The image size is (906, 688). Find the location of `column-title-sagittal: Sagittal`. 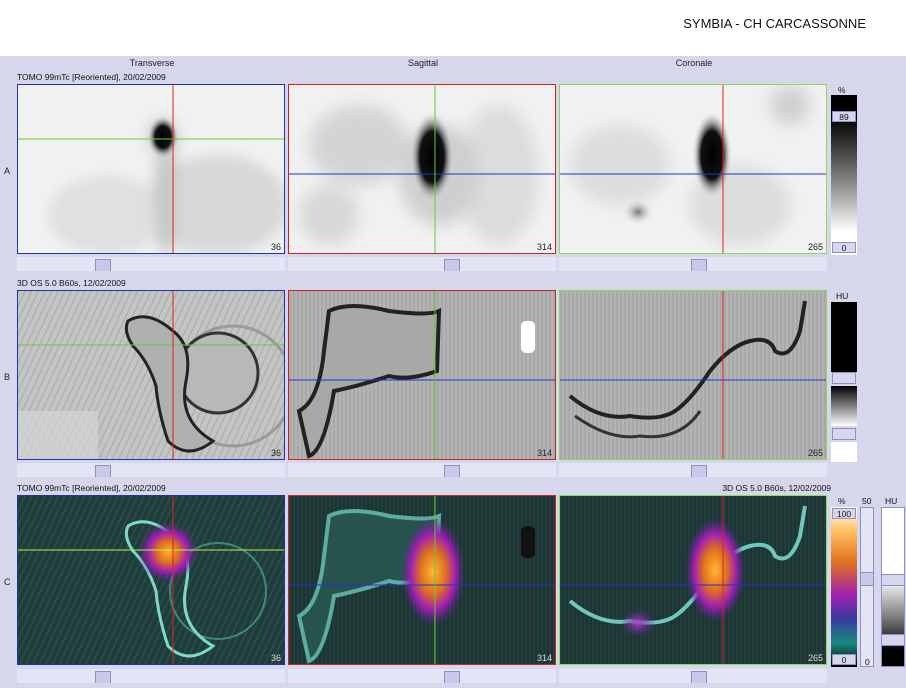

column-title-sagittal: Sagittal is located at coordinates (423, 63).